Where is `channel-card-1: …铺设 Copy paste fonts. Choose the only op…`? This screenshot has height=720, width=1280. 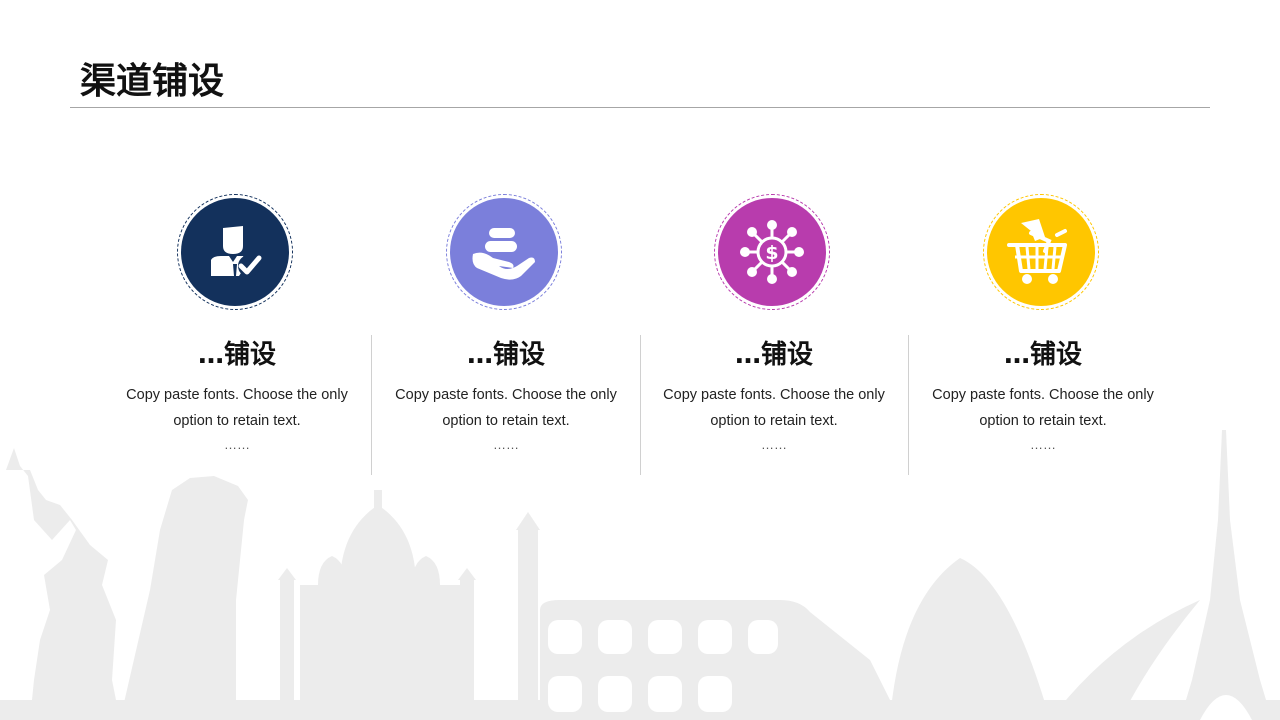 channel-card-1: …铺设 Copy paste fonts. Choose the only op… is located at coordinates (237, 335).